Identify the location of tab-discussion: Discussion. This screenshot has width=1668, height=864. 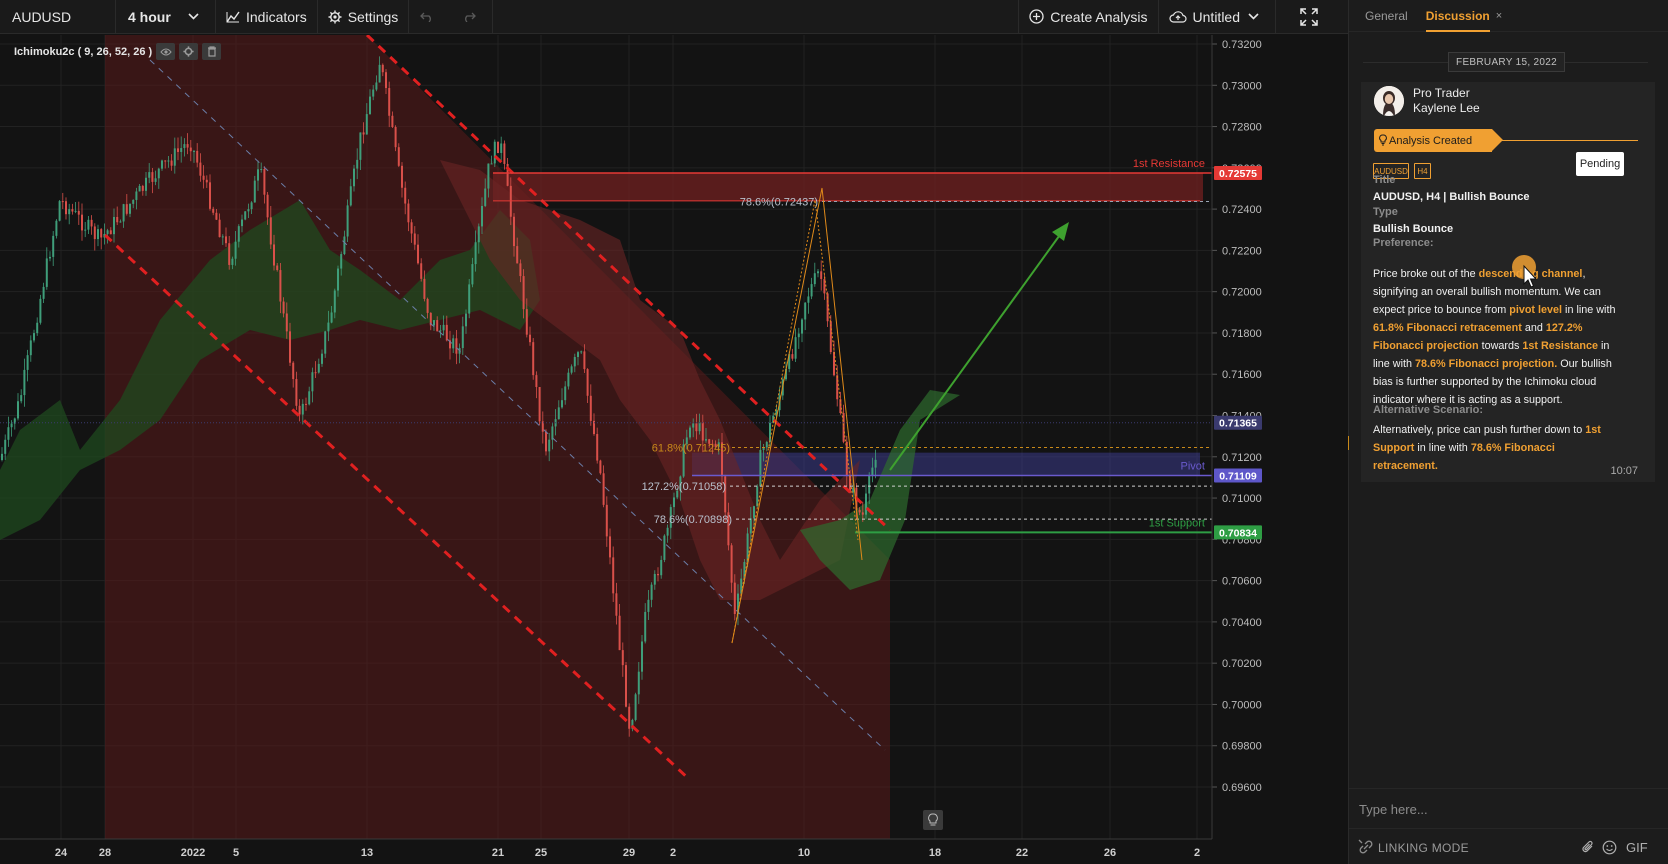
(1457, 16).